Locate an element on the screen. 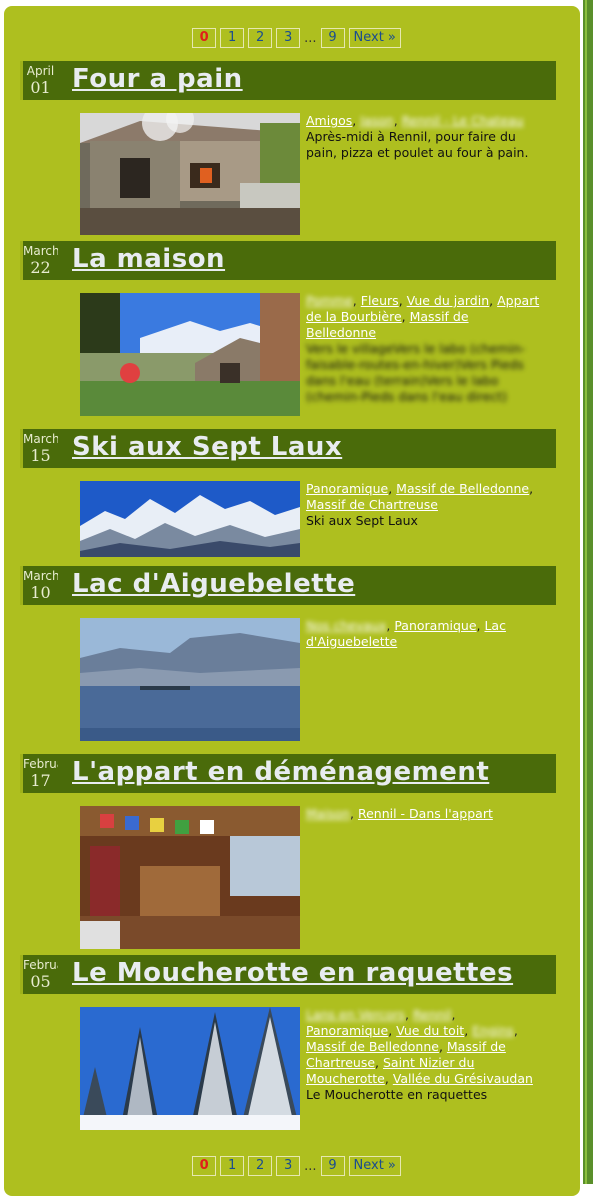  post-description: Ski aux Sept Laux is located at coordinates (362, 520).